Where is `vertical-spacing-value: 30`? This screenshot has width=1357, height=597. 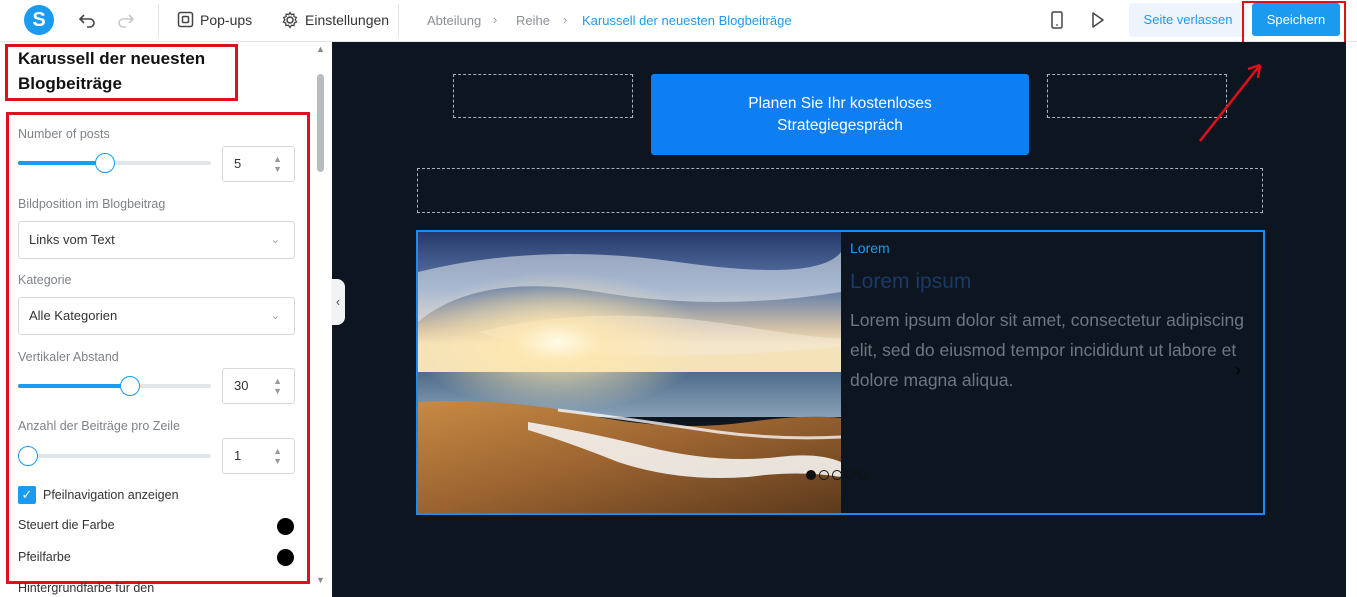 vertical-spacing-value: 30 is located at coordinates (241, 385).